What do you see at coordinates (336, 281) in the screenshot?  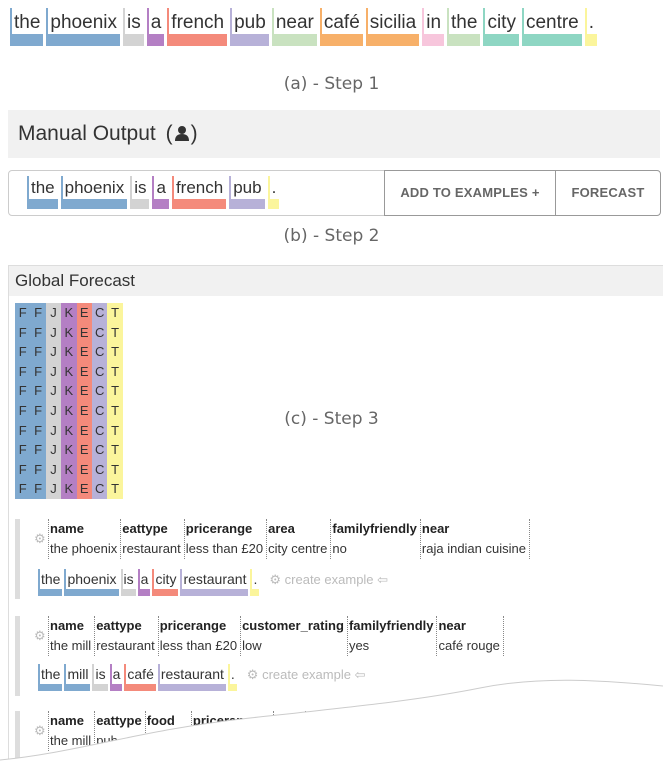 I see `global-forecast-title: Global Forecast` at bounding box center [336, 281].